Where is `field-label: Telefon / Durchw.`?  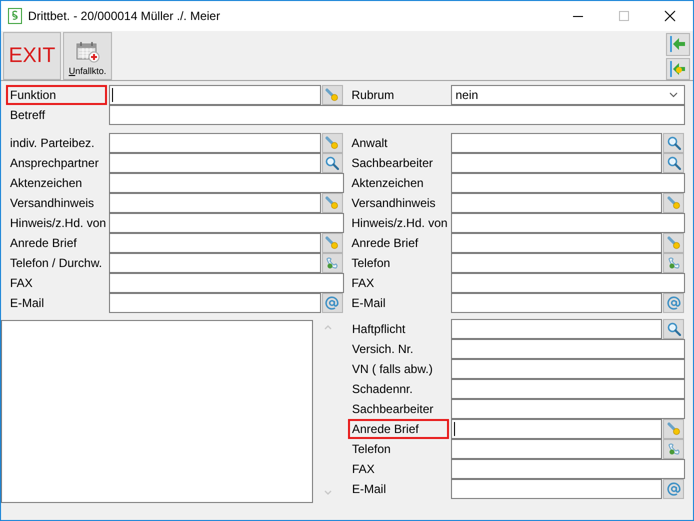 field-label: Telefon / Durchw. is located at coordinates (56, 263).